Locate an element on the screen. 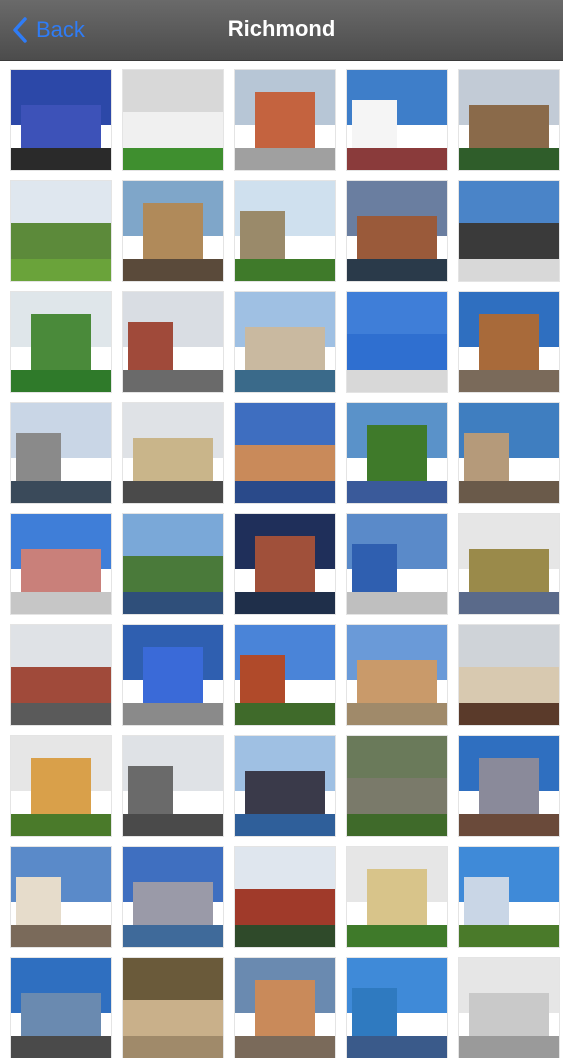 The image size is (563, 1058). page-title: Richmond is located at coordinates (281, 28).